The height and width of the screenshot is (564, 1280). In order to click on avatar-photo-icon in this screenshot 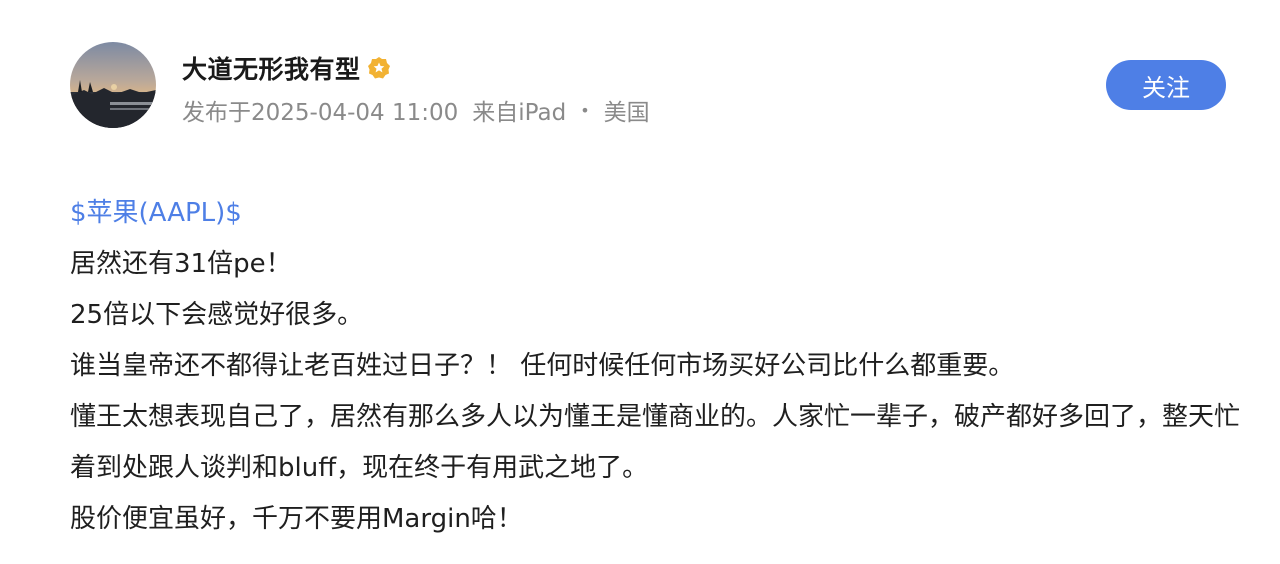, I will do `click(113, 85)`.